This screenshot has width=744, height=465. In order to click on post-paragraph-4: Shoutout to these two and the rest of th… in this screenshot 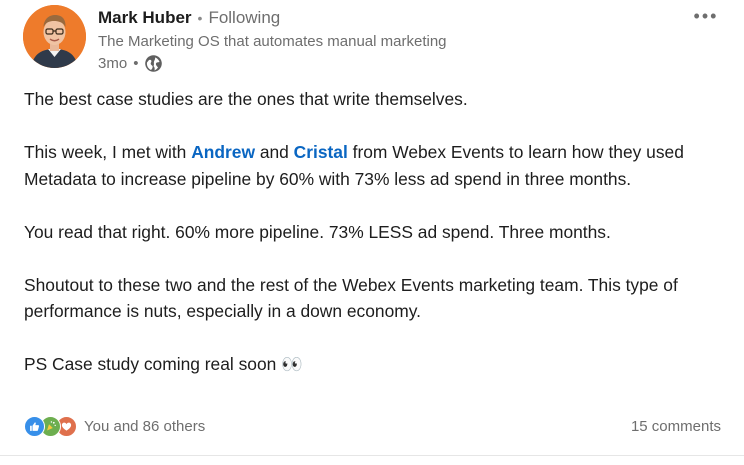, I will do `click(374, 298)`.